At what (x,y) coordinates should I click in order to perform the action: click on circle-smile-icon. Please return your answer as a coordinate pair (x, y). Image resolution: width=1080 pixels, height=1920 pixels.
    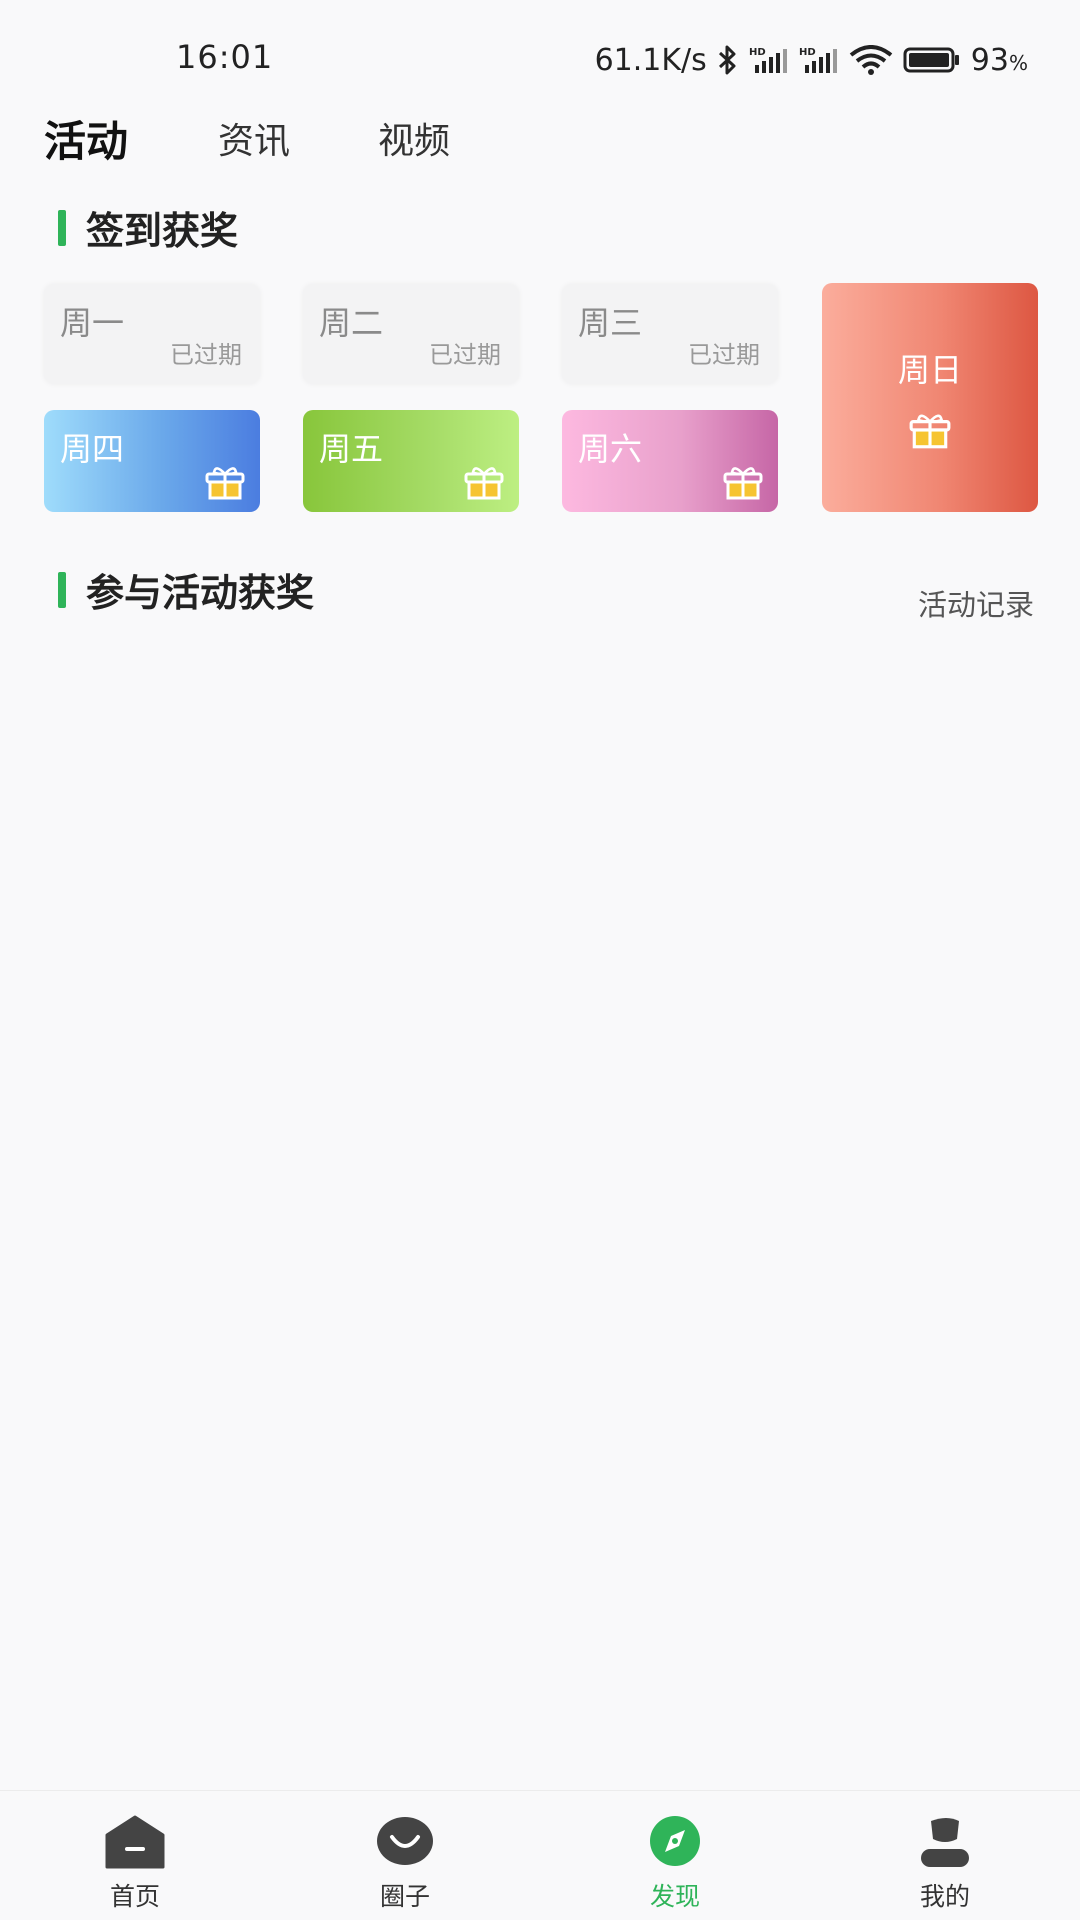
    Looking at the image, I should click on (405, 1842).